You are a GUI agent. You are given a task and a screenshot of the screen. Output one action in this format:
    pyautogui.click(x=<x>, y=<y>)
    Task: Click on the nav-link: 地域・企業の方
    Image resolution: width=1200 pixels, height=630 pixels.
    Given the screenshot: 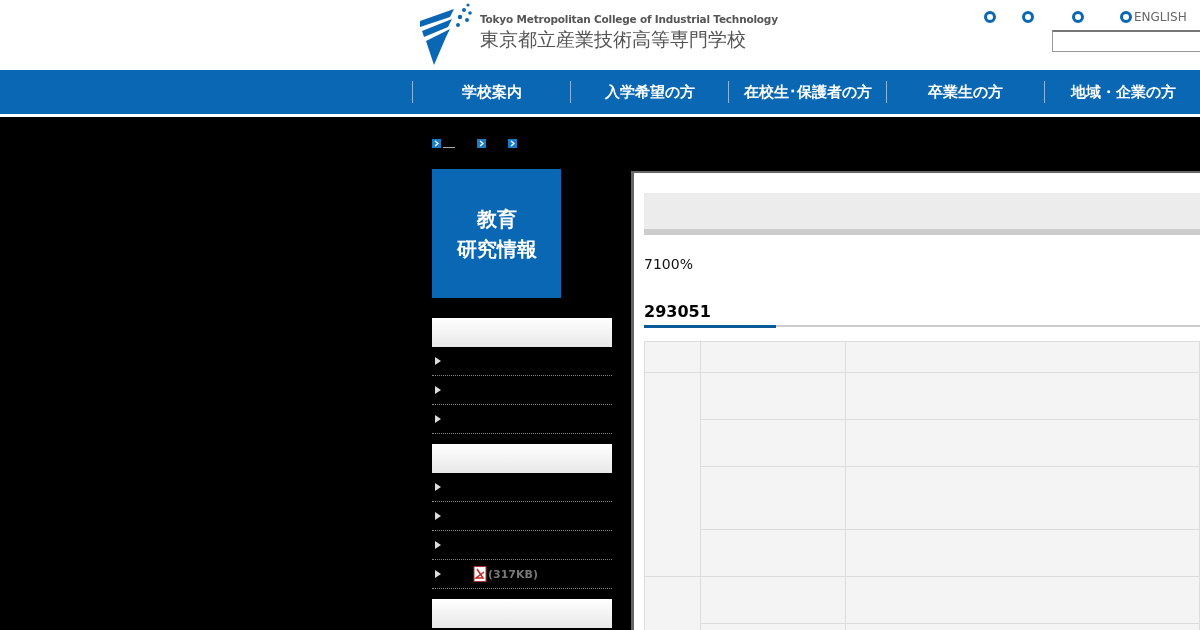 What is the action you would take?
    pyautogui.click(x=1122, y=92)
    